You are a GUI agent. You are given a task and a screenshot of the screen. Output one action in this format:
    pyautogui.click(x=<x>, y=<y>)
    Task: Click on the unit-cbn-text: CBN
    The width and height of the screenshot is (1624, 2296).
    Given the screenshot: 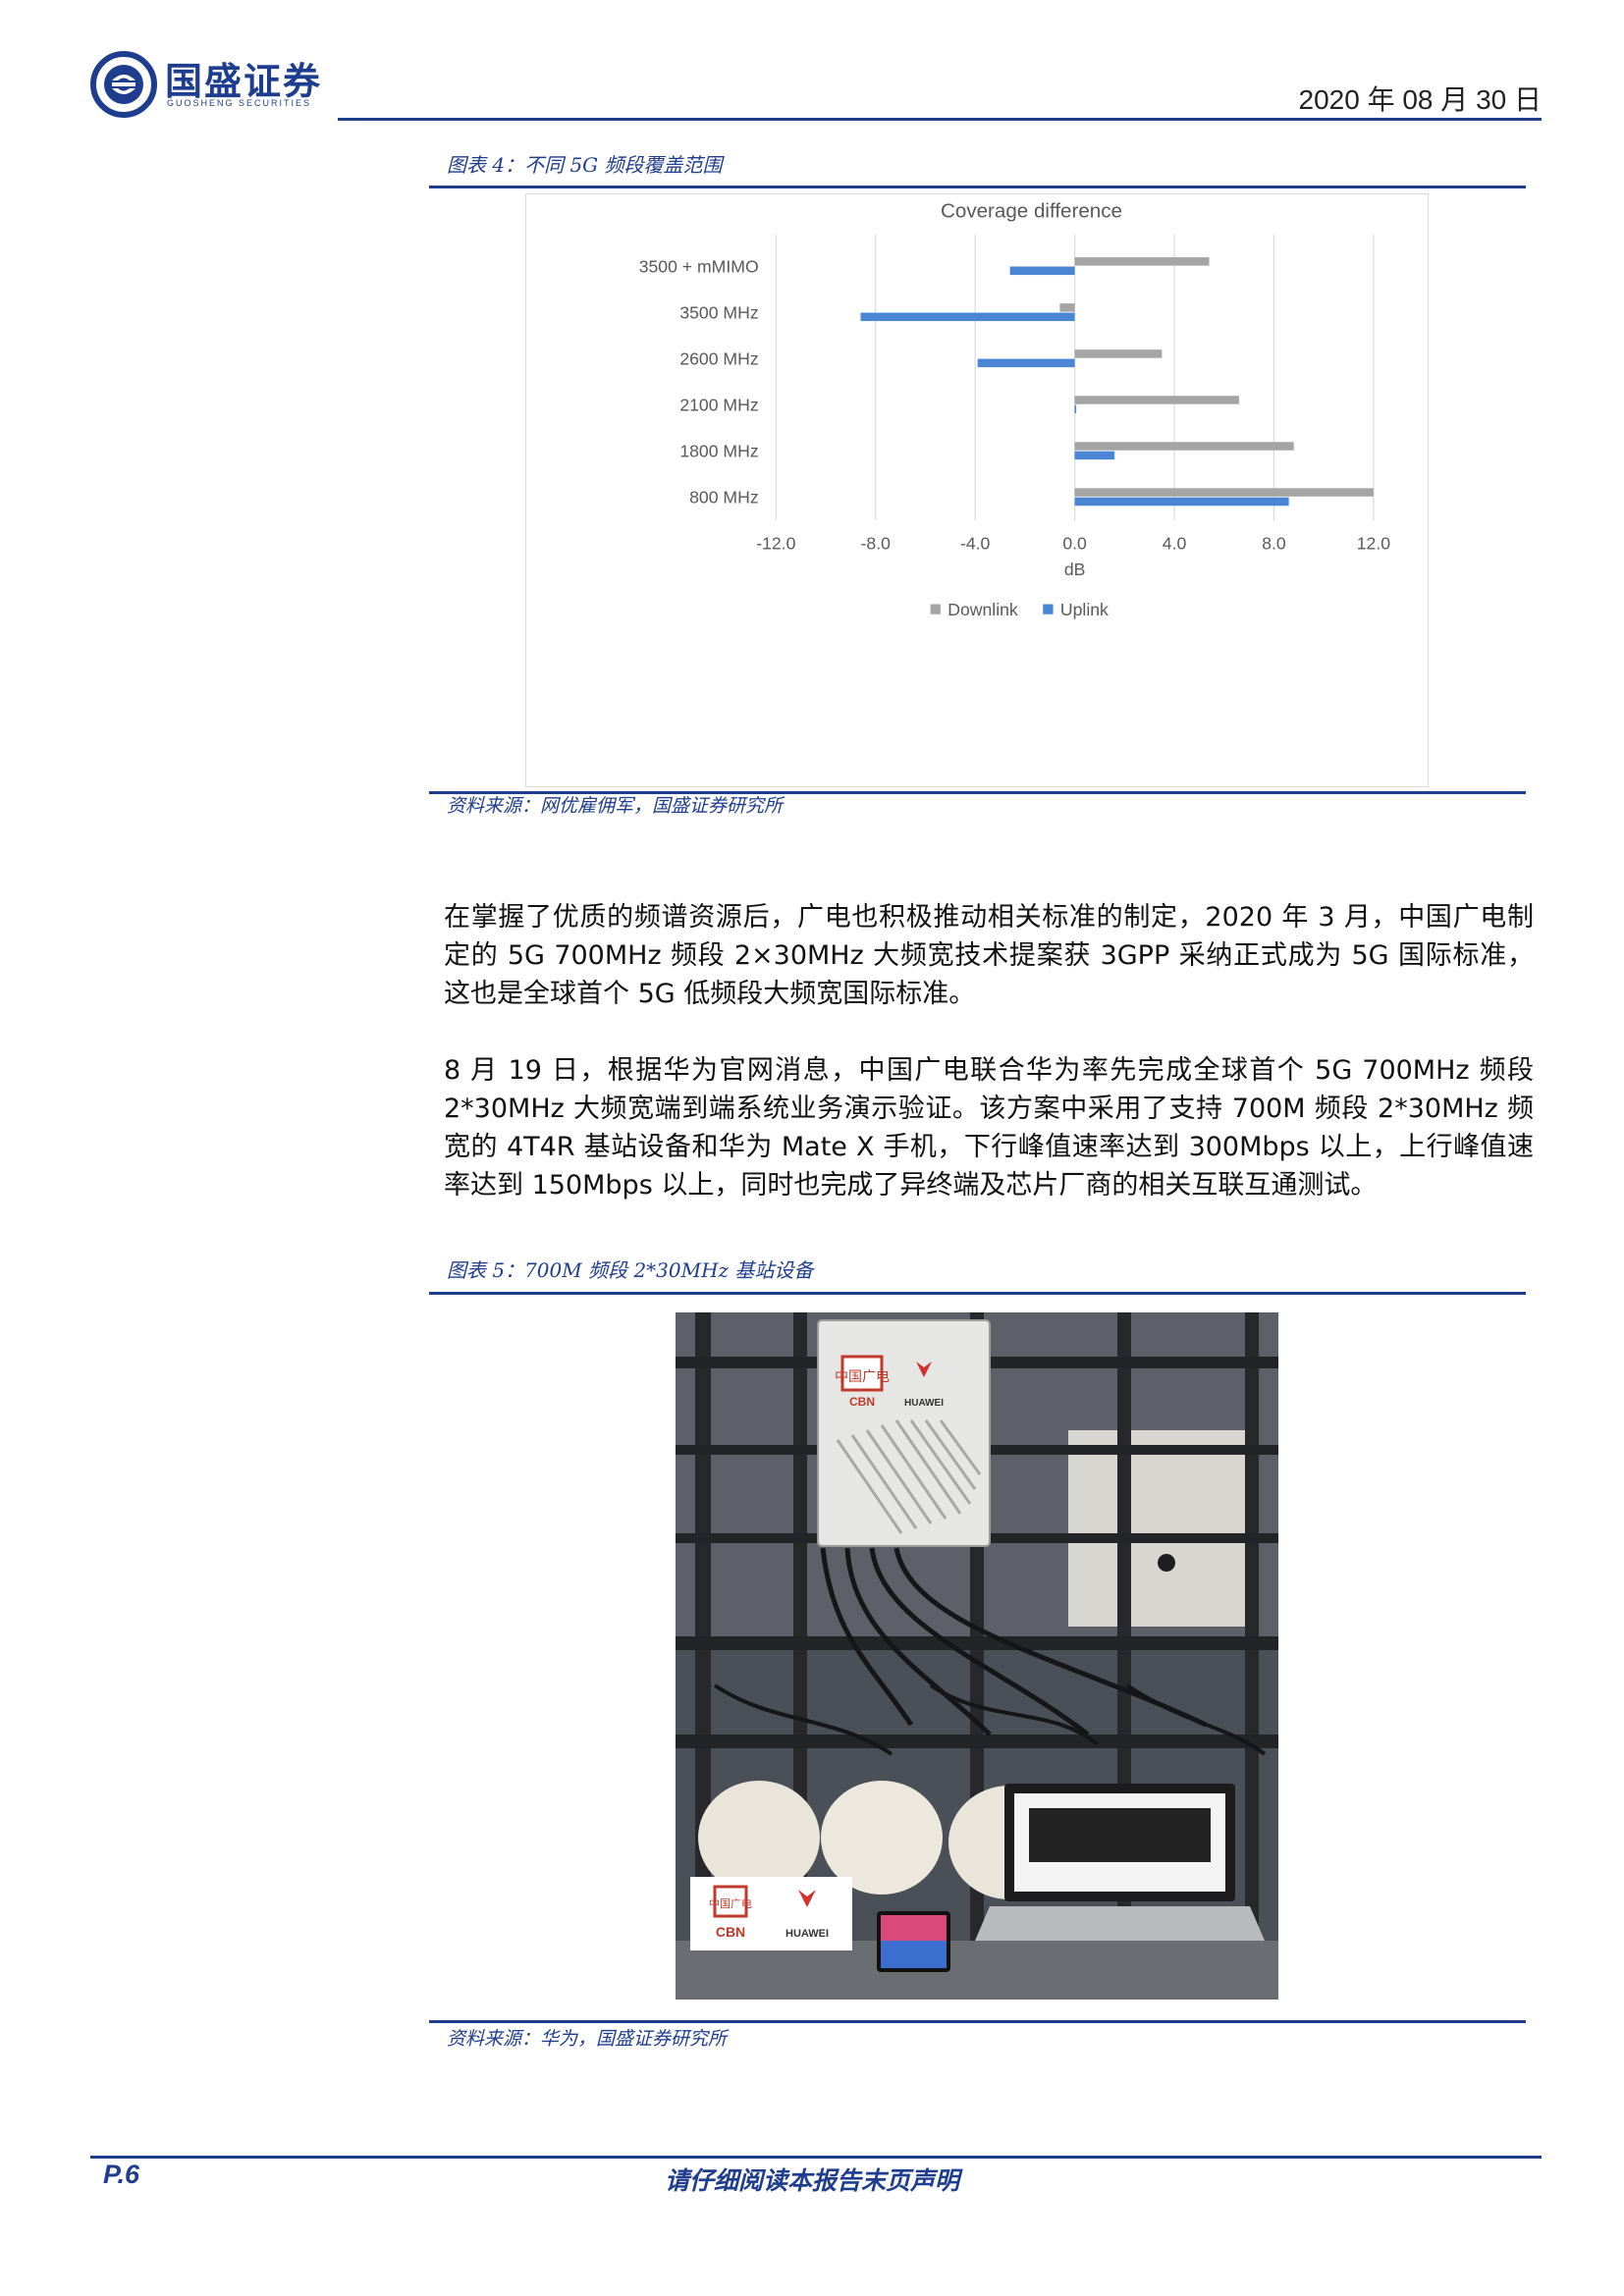 What is the action you would take?
    pyautogui.click(x=862, y=1402)
    